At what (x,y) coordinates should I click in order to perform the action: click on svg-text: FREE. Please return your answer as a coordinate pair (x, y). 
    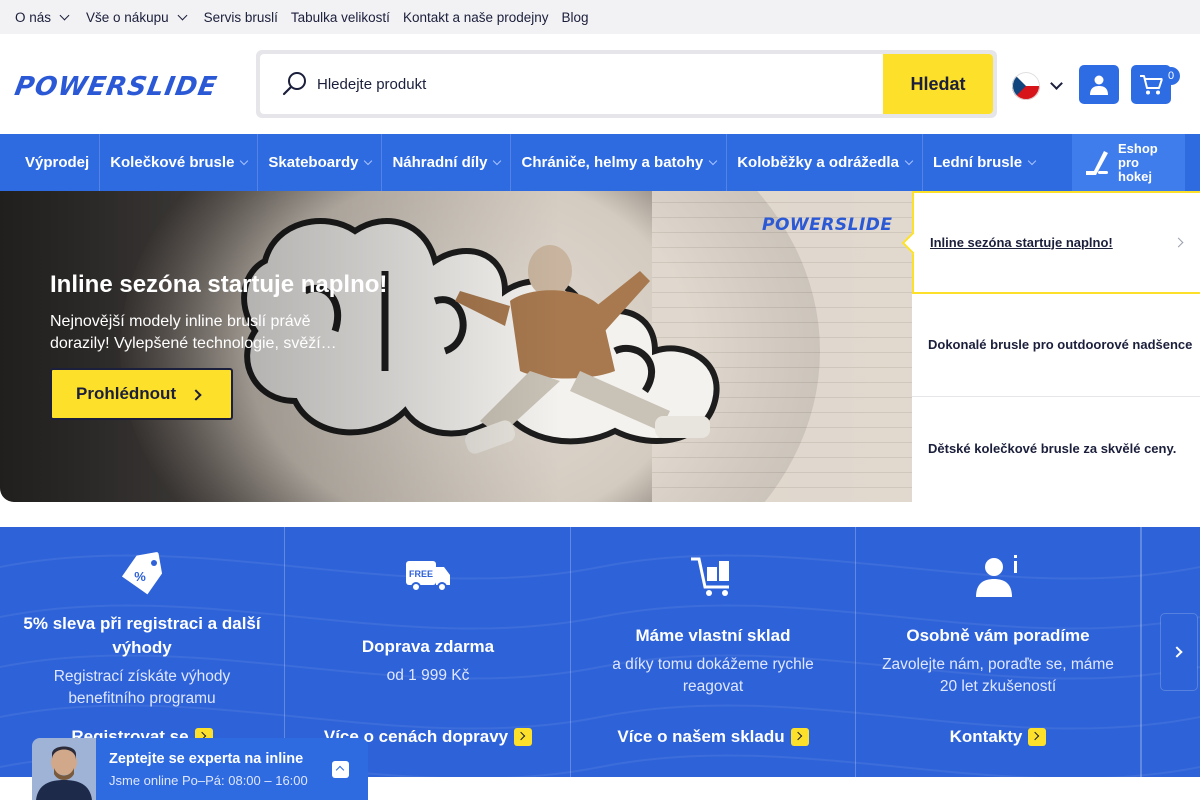
    Looking at the image, I should click on (421, 574).